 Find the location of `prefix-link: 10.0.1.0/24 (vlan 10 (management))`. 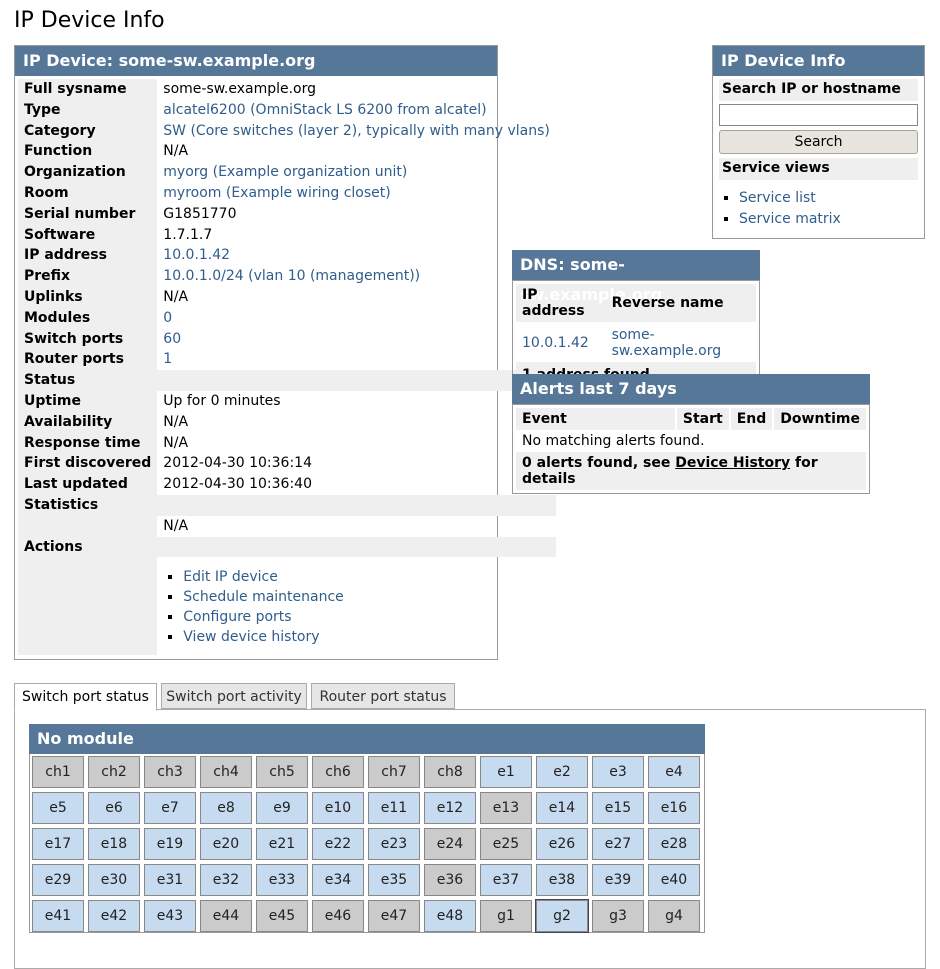

prefix-link: 10.0.1.0/24 (vlan 10 (management)) is located at coordinates (291, 276).